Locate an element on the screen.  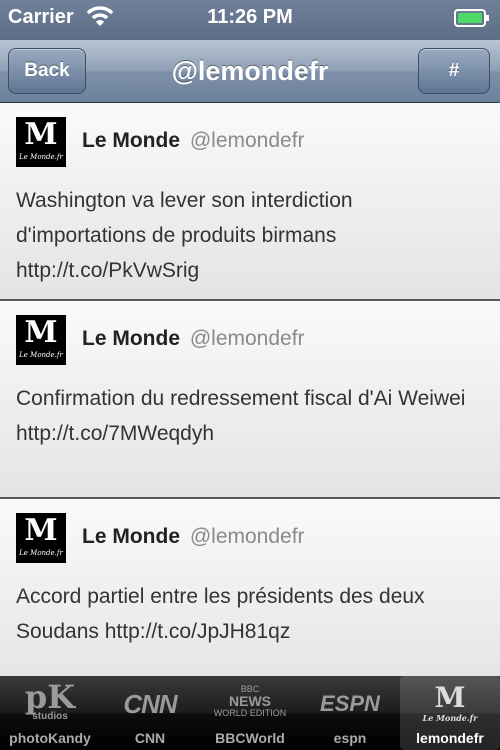
tab-label: BBCWorld is located at coordinates (250, 738).